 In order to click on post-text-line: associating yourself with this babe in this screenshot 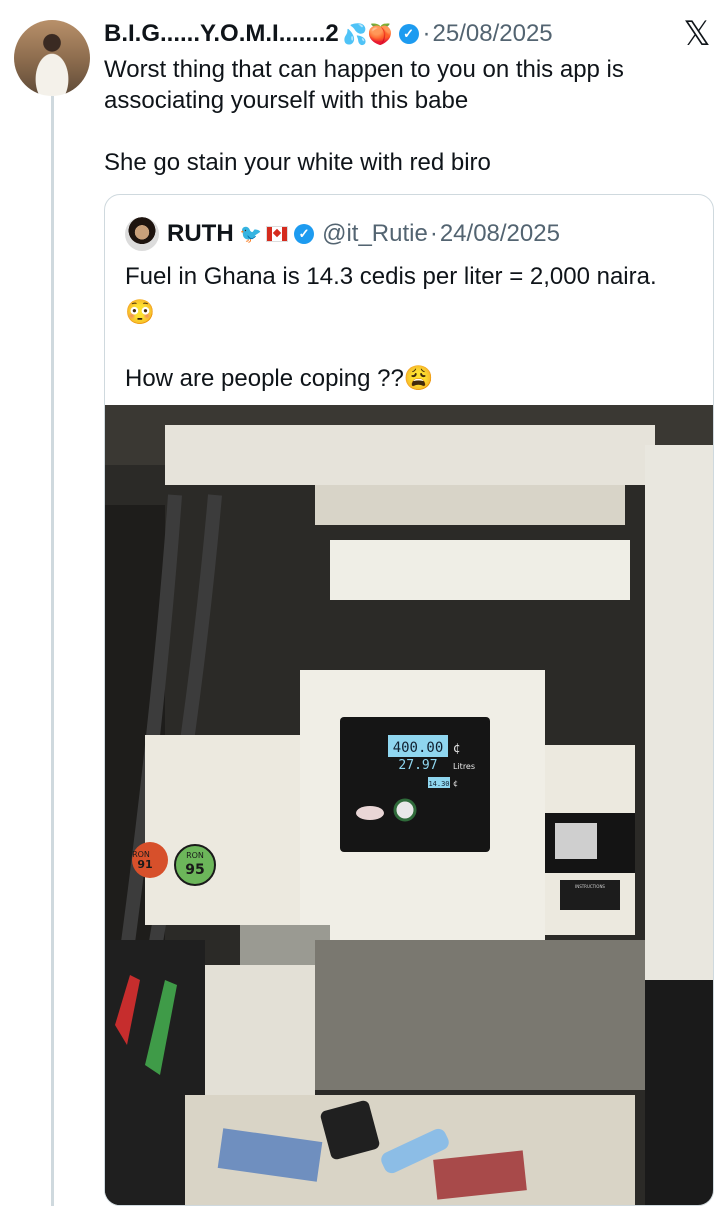, I will do `click(286, 100)`.